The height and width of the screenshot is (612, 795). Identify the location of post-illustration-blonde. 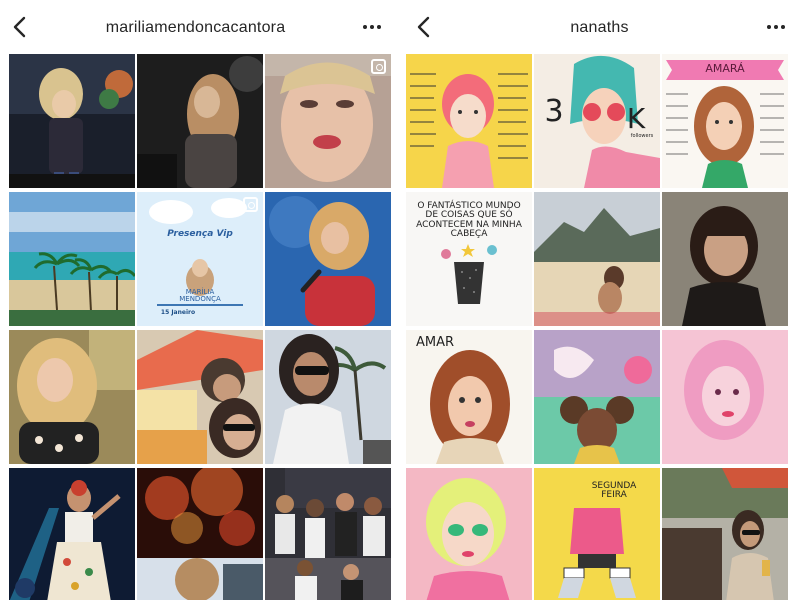
(469, 535).